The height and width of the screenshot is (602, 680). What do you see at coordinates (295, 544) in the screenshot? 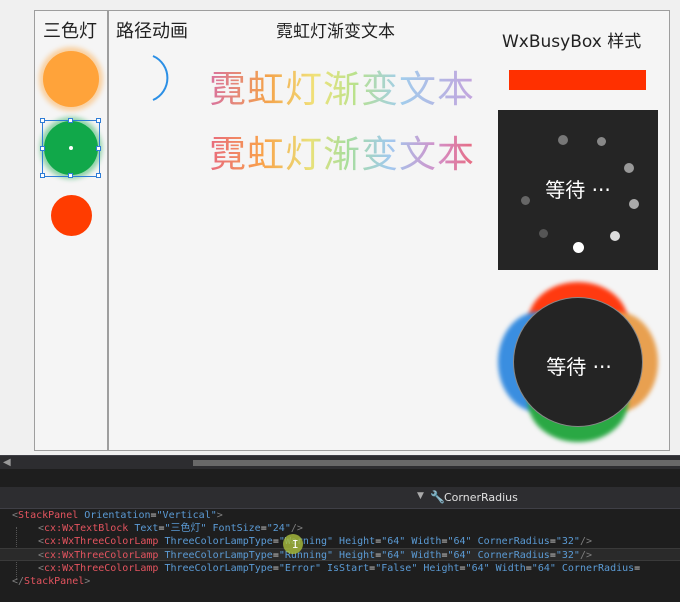
I see `text-cursor-icon: I` at bounding box center [295, 544].